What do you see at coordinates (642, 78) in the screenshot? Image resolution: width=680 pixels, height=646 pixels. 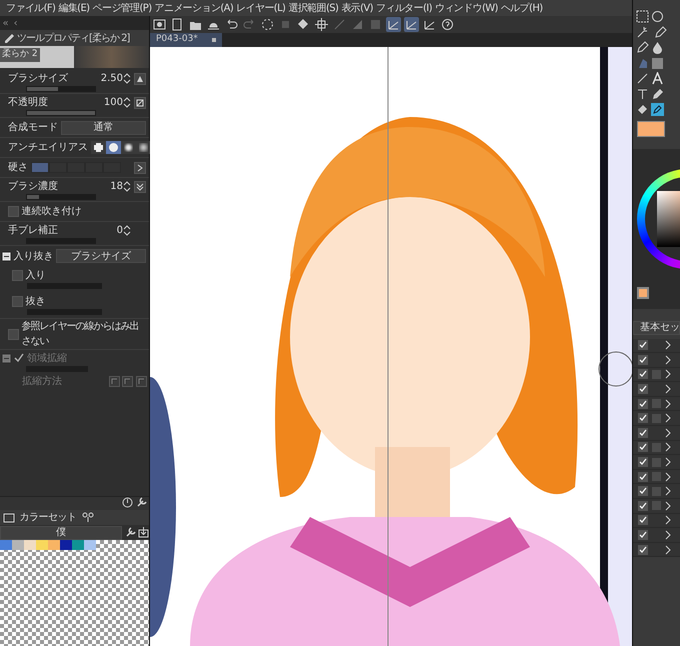 I see `line-icon` at bounding box center [642, 78].